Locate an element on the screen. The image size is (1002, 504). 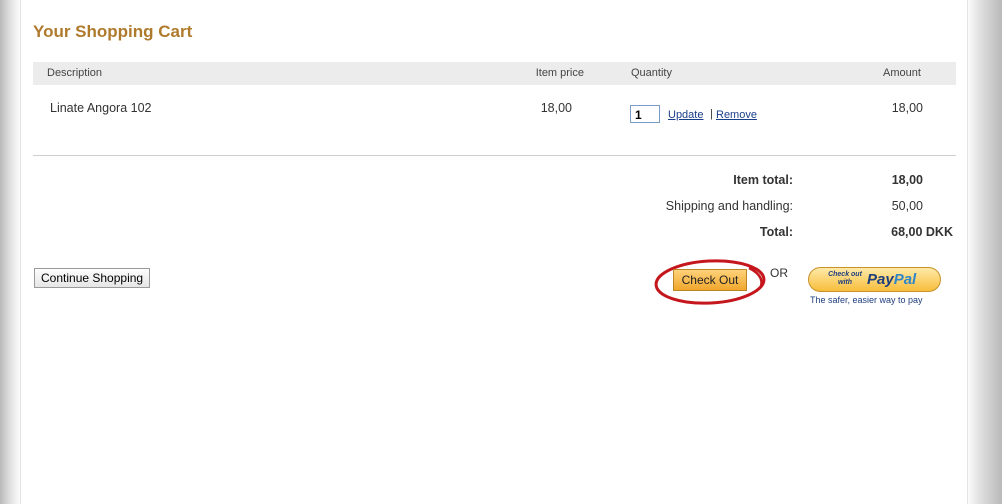
col-description-header: Description is located at coordinates (75, 73).